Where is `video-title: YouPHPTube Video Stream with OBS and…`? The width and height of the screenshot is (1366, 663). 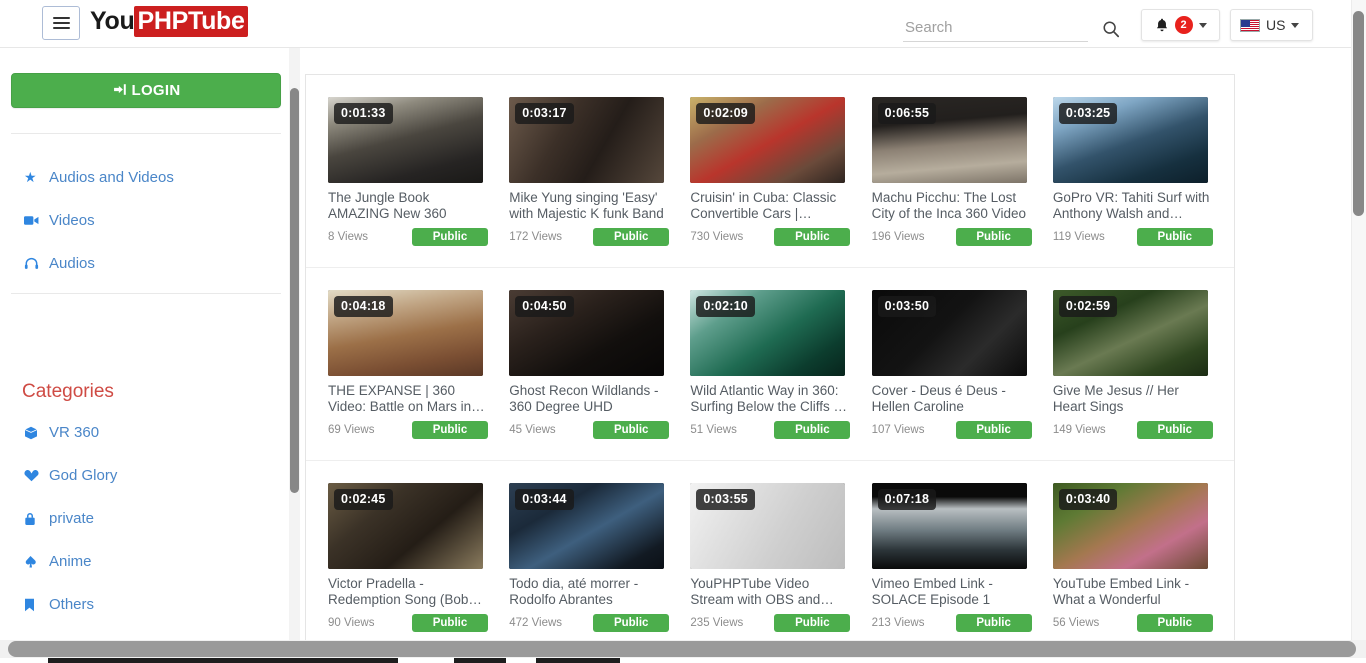 video-title: YouPHPTube Video Stream with OBS and… is located at coordinates (770, 592).